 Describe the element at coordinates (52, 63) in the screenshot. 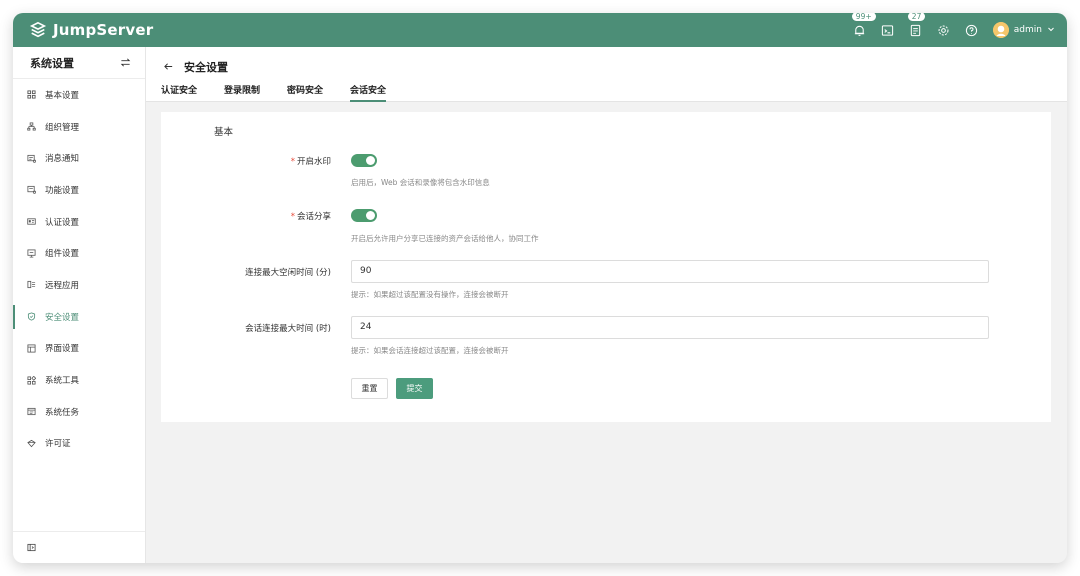

I see `sidebar-title: 系统设置` at that location.